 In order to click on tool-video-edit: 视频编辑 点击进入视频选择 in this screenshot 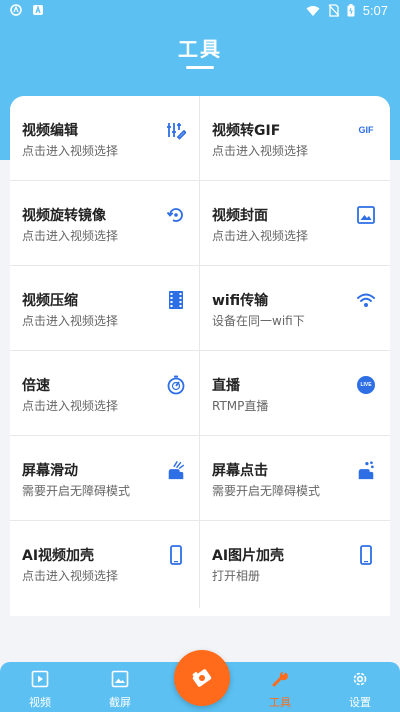, I will do `click(105, 138)`.